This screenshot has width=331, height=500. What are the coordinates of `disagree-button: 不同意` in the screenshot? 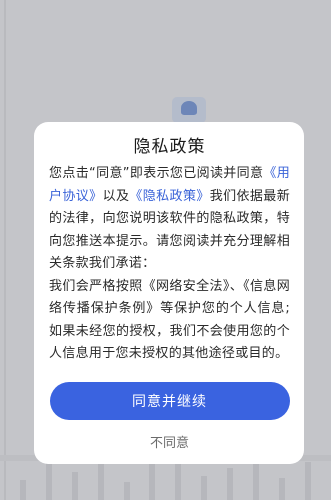 It's located at (169, 441).